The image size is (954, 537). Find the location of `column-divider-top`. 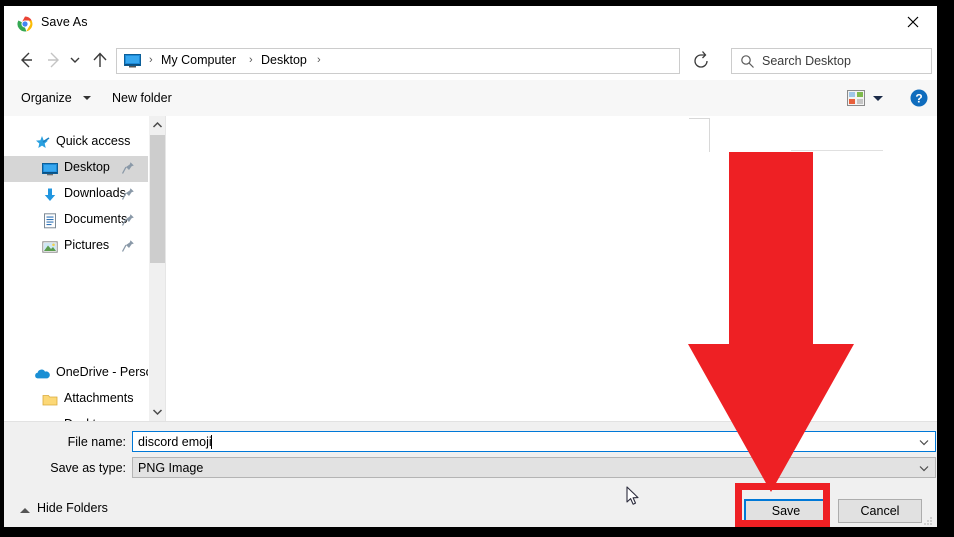

column-divider-top is located at coordinates (699, 118).